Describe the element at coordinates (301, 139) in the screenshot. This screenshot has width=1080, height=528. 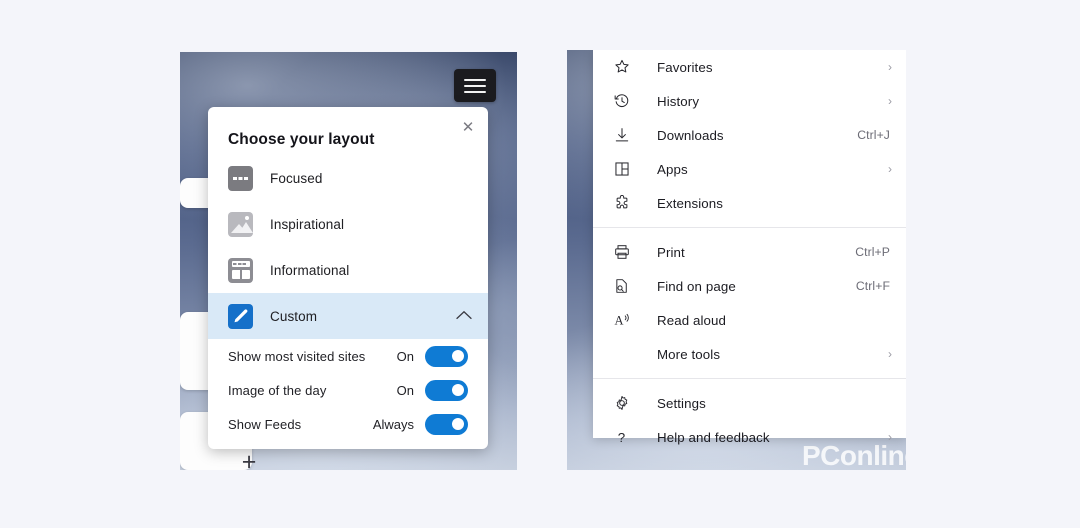
I see `page-title: Choose your layout` at that location.